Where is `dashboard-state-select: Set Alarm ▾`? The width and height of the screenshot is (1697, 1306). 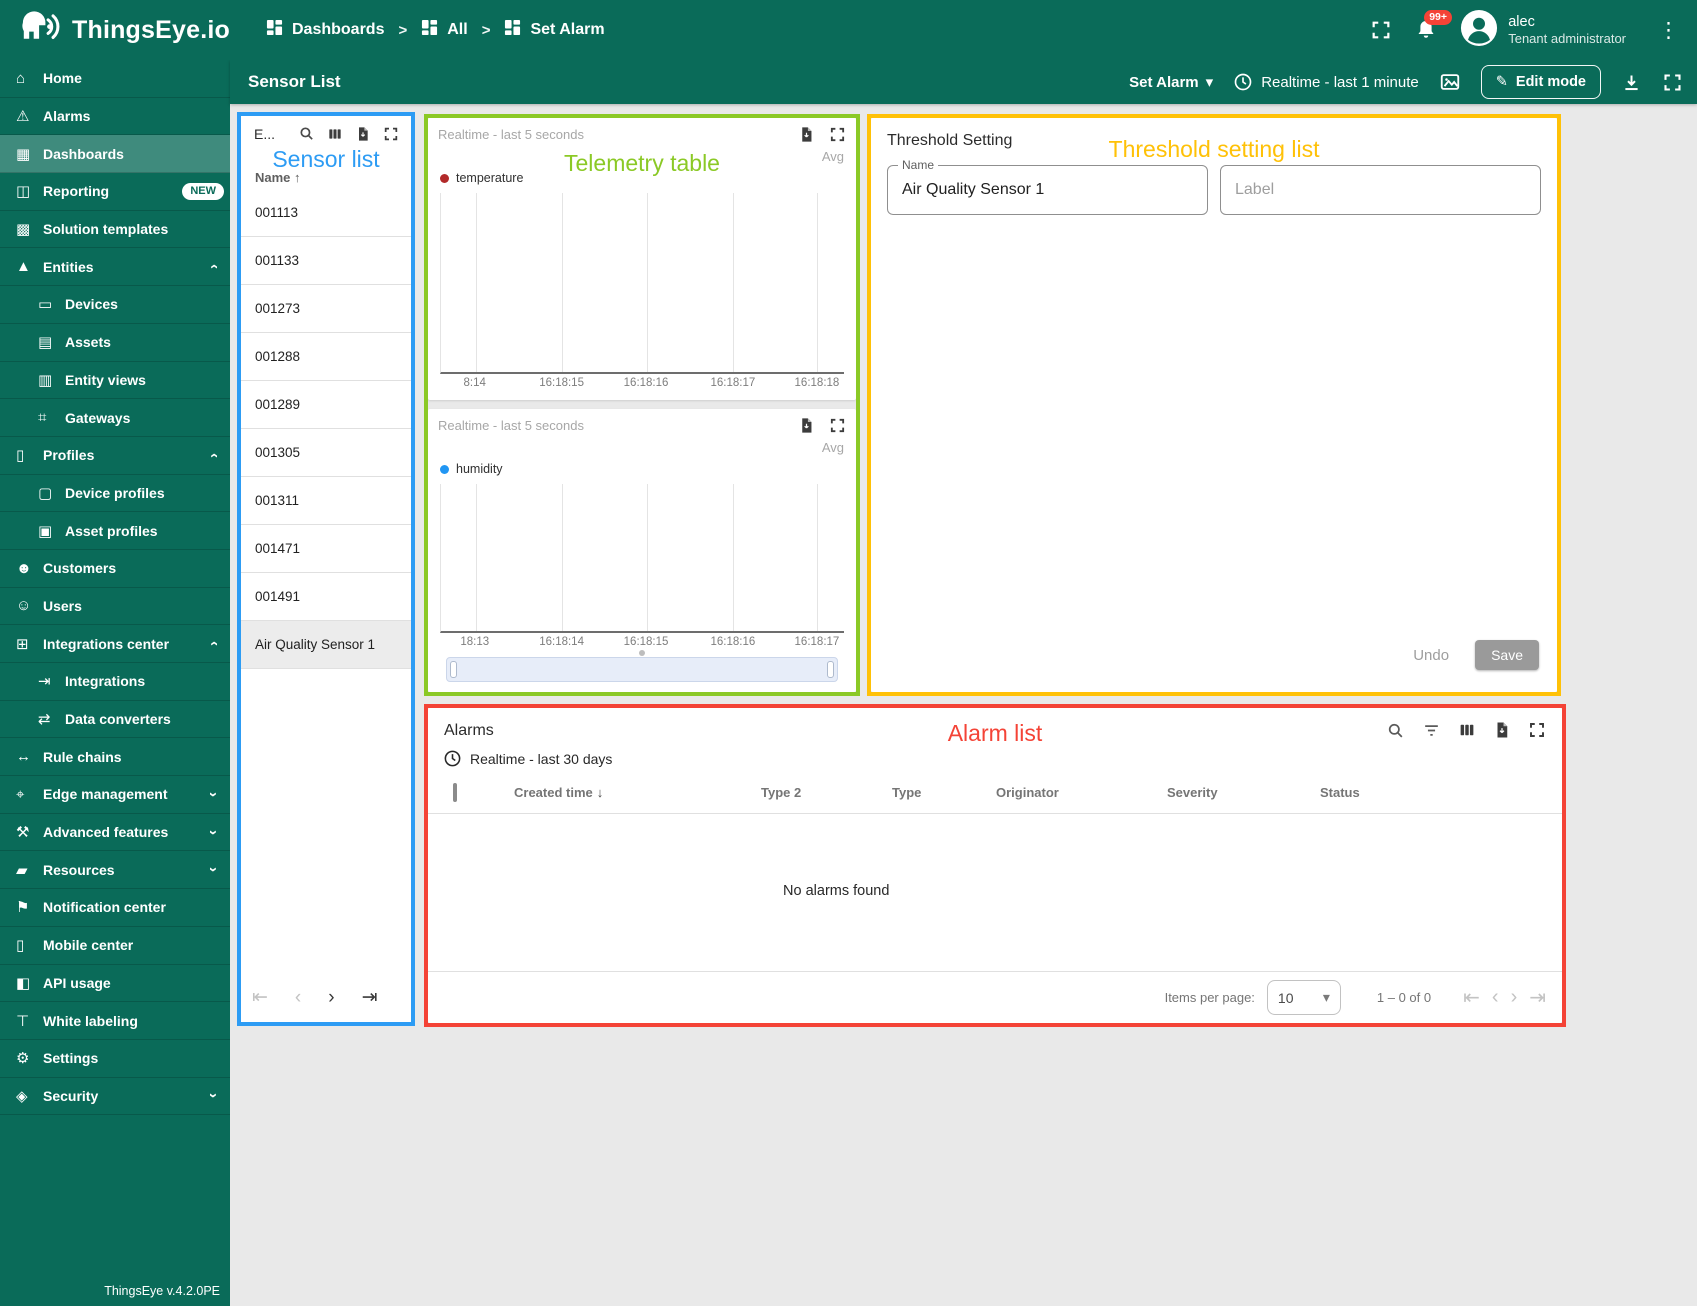 dashboard-state-select: Set Alarm ▾ is located at coordinates (1171, 82).